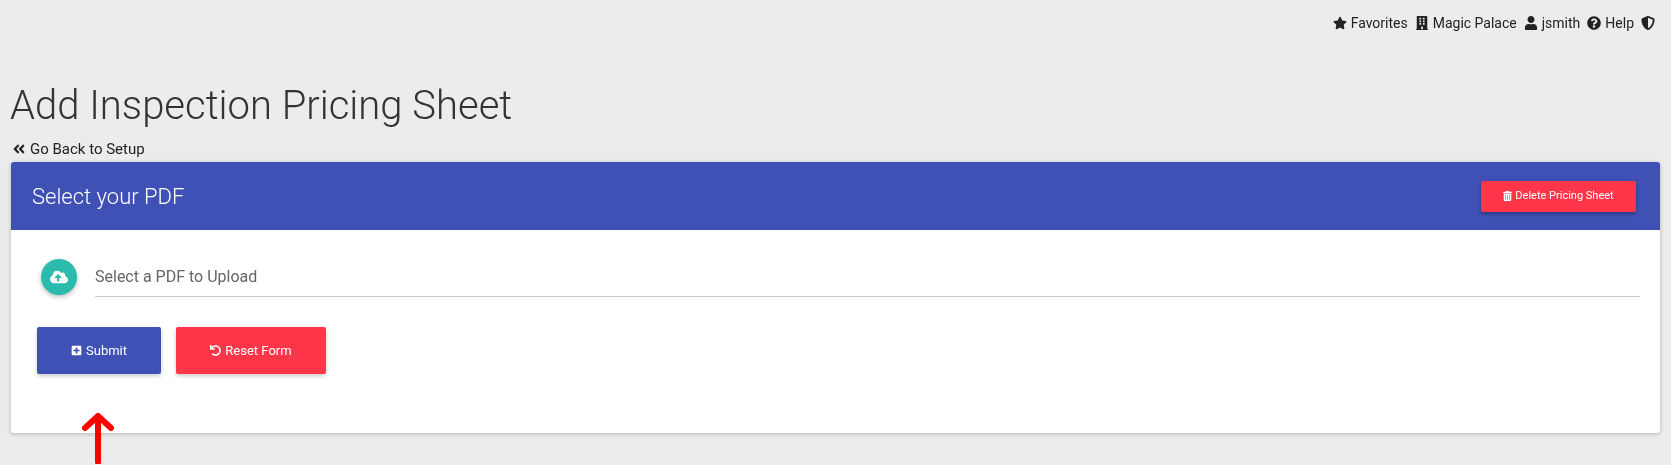 The width and height of the screenshot is (1671, 465). I want to click on upload-field: Select a PDF to Upload, so click(867, 277).